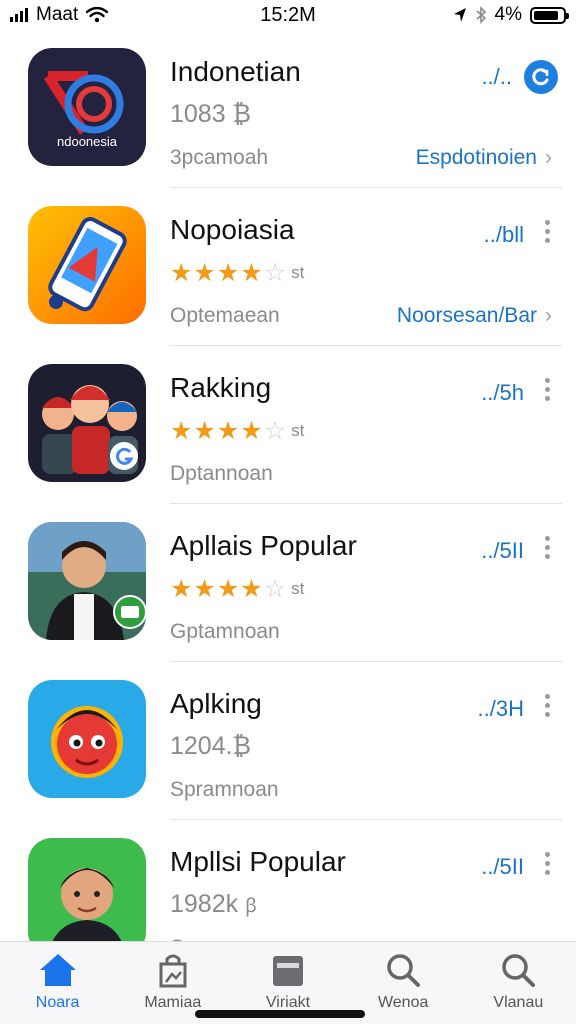 The width and height of the screenshot is (576, 1024). What do you see at coordinates (459, 15) in the screenshot?
I see `location-arrow-icon` at bounding box center [459, 15].